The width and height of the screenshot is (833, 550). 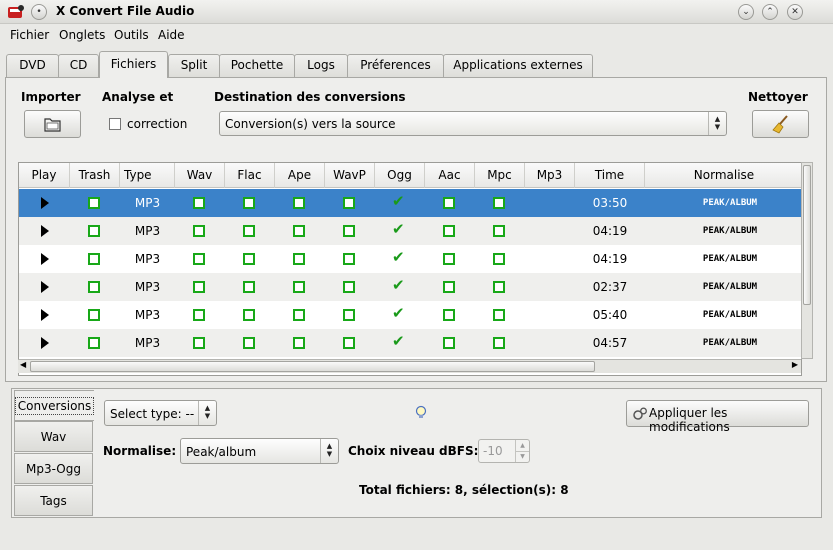 I want to click on menu-onglets: Onglets, so click(x=82, y=35).